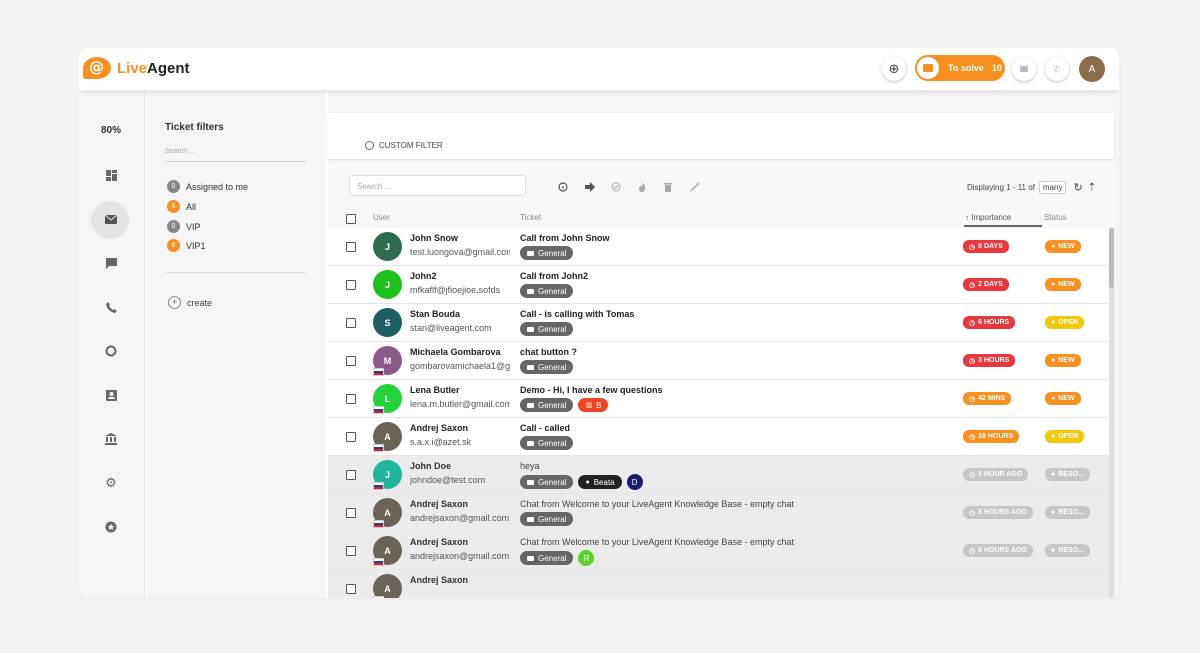 Image resolution: width=1200 pixels, height=653 pixels. What do you see at coordinates (599, 69) in the screenshot?
I see `top-bar: LiveAgent ⊕ To solve 10 ✆ A` at bounding box center [599, 69].